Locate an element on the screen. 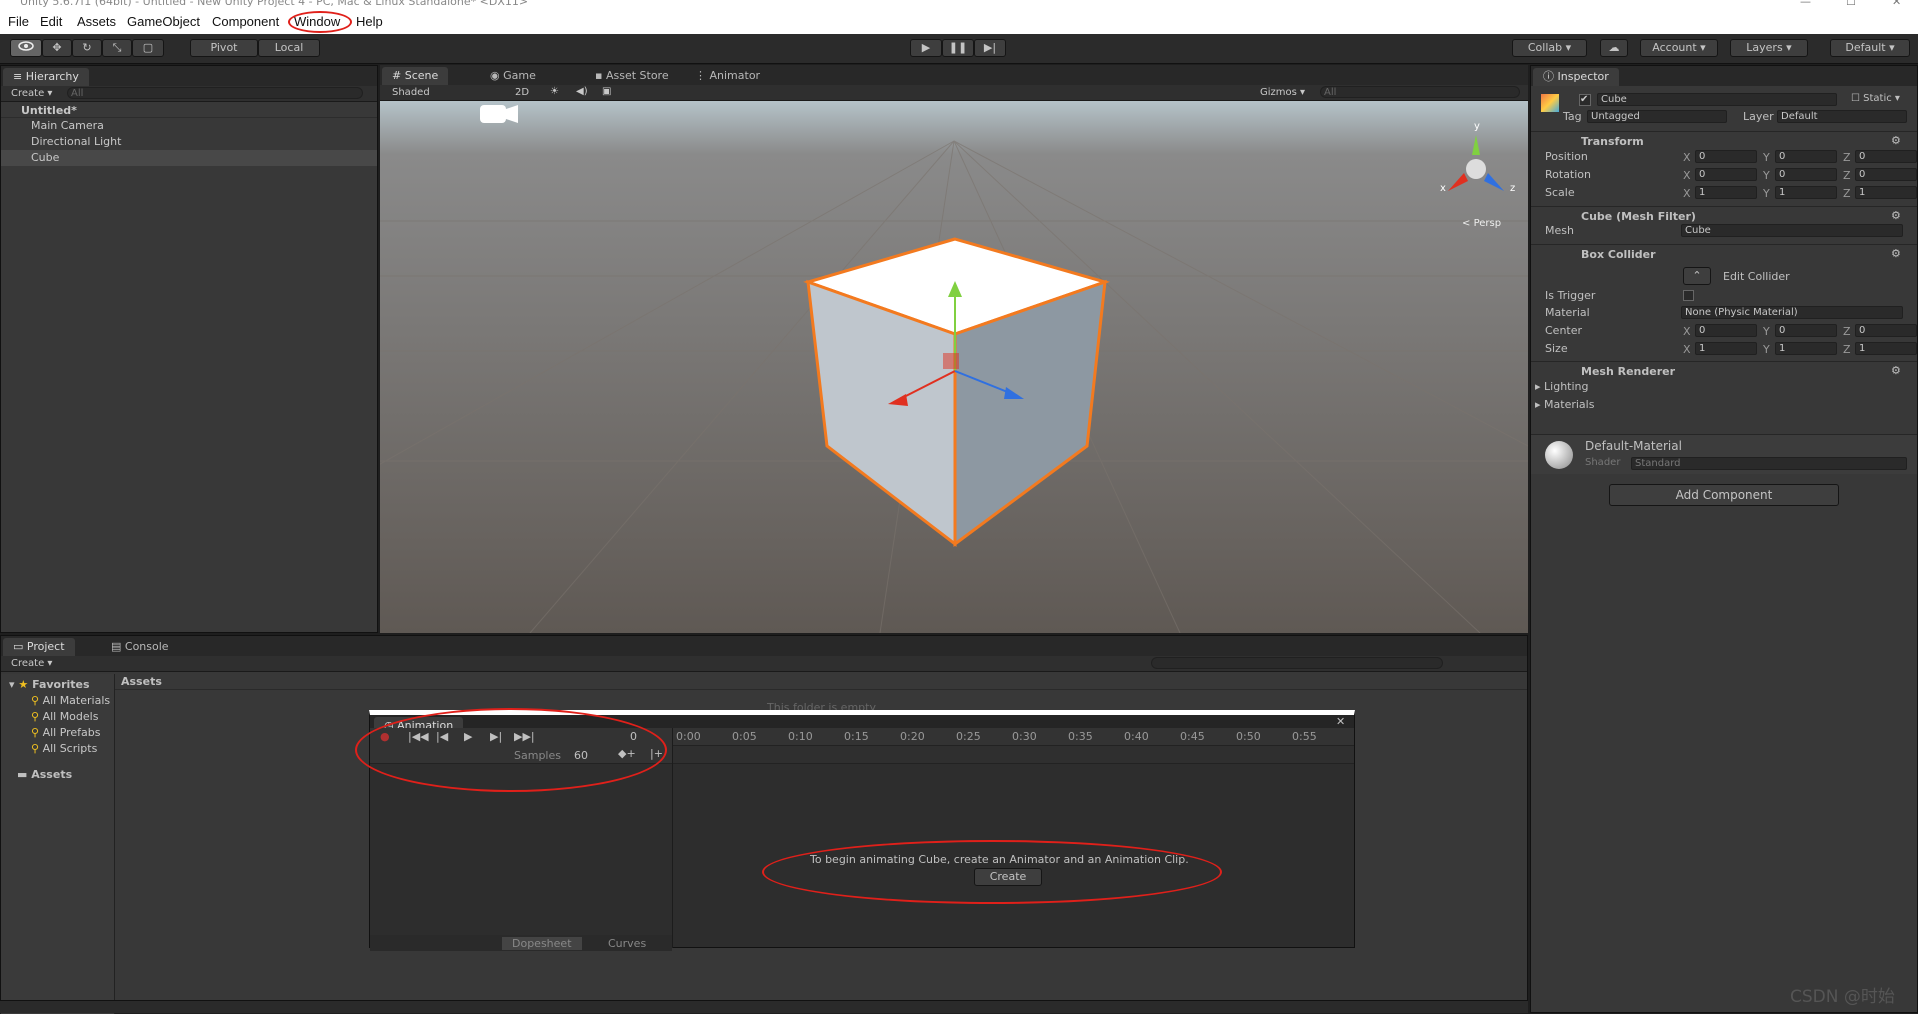 The height and width of the screenshot is (1014, 1918). materials-foldout: ▸ Materials is located at coordinates (1564, 404).